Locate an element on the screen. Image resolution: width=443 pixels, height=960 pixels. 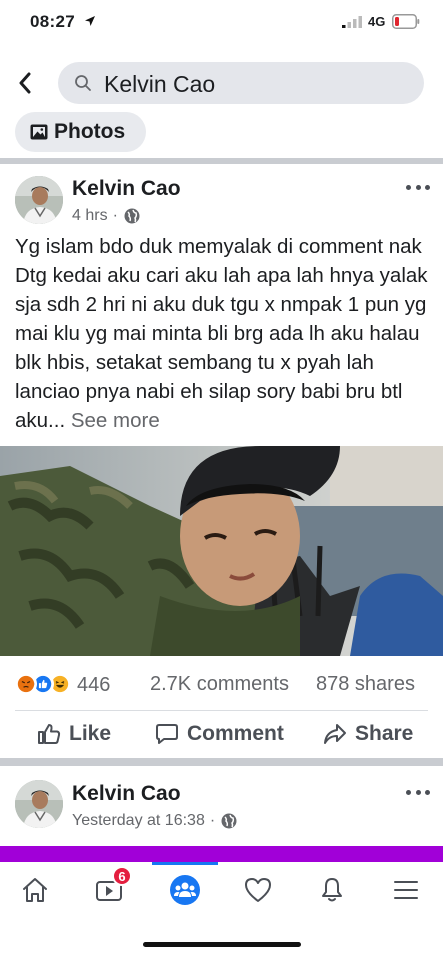
heart-icon is located at coordinates (258, 890).